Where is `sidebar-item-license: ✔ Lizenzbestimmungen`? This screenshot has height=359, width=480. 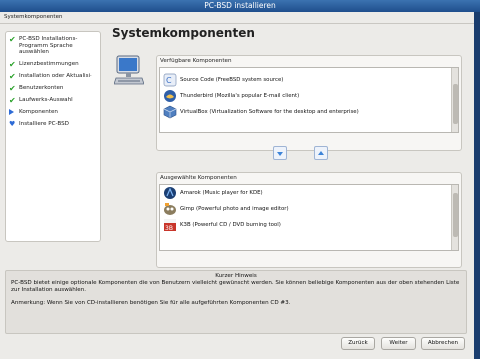
sidebar-item-license: ✔ Lizenzbestimmungen is located at coordinates (53, 64).